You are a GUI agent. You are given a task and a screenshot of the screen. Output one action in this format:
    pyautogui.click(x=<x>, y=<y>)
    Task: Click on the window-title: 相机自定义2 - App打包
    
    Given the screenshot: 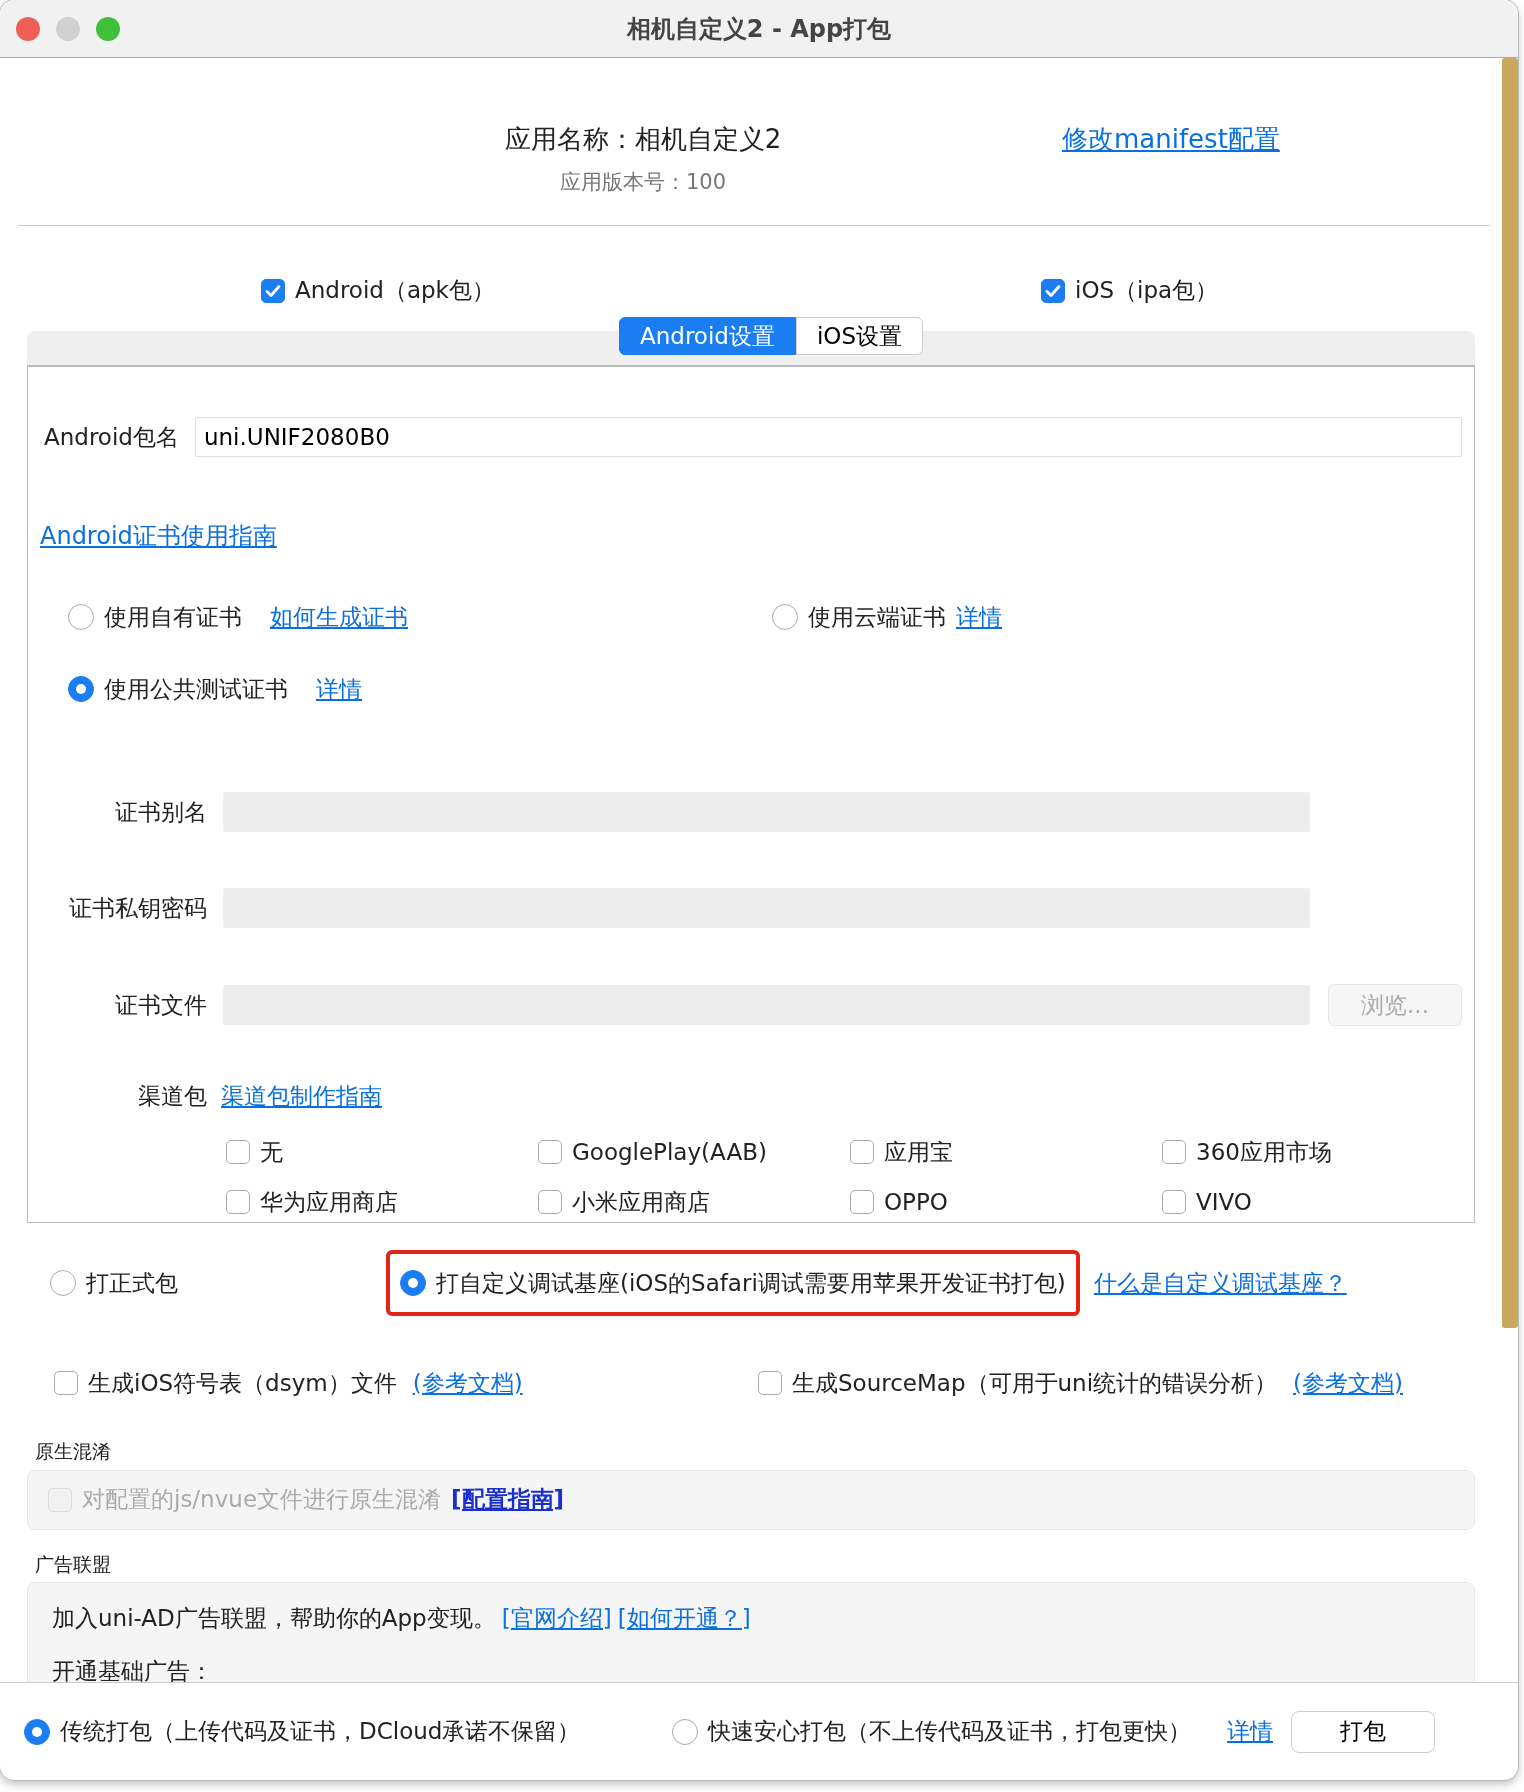 What is the action you would take?
    pyautogui.click(x=759, y=28)
    